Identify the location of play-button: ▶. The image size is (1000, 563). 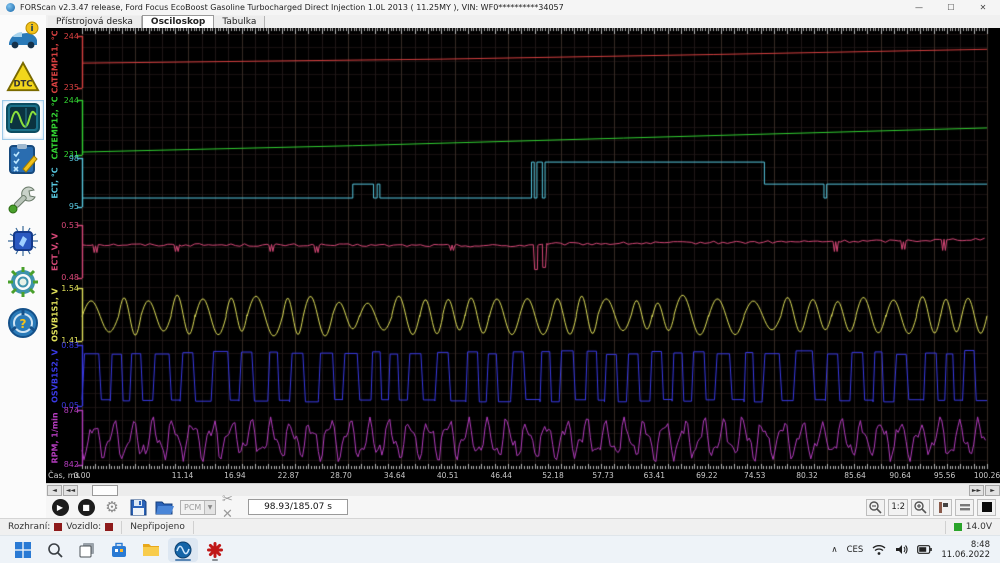
(60, 507).